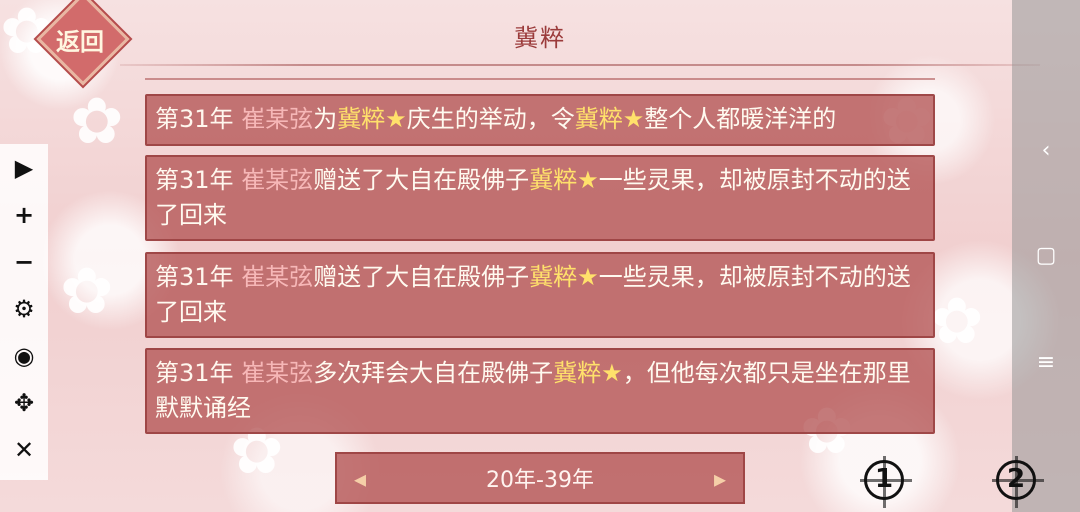 The height and width of the screenshot is (512, 1080). What do you see at coordinates (540, 391) in the screenshot?
I see `event-message: 第31年 崔某弦多次拜会大自在殿佛子冀粹★，但他每次都只是坐在那里默默诵经` at bounding box center [540, 391].